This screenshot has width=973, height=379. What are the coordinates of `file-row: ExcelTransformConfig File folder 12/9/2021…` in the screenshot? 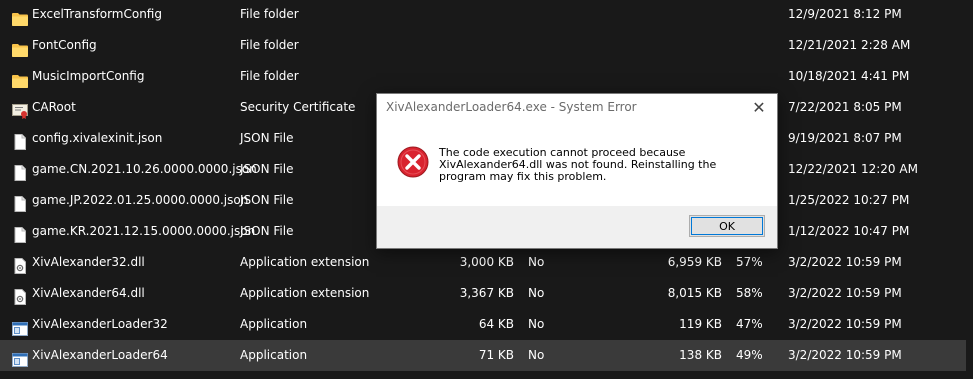 It's located at (483, 15).